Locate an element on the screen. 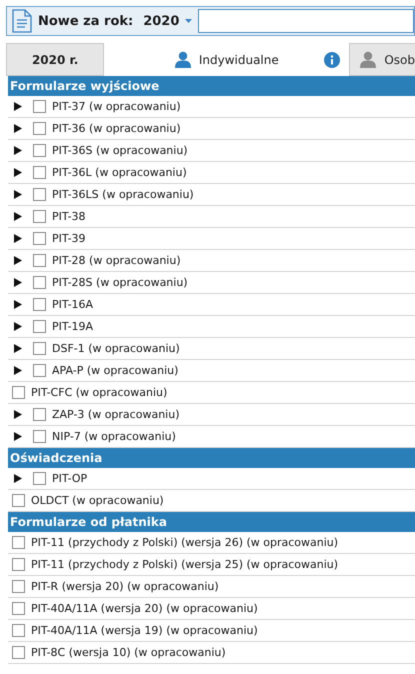 The width and height of the screenshot is (415, 674). document-icon is located at coordinates (22, 21).